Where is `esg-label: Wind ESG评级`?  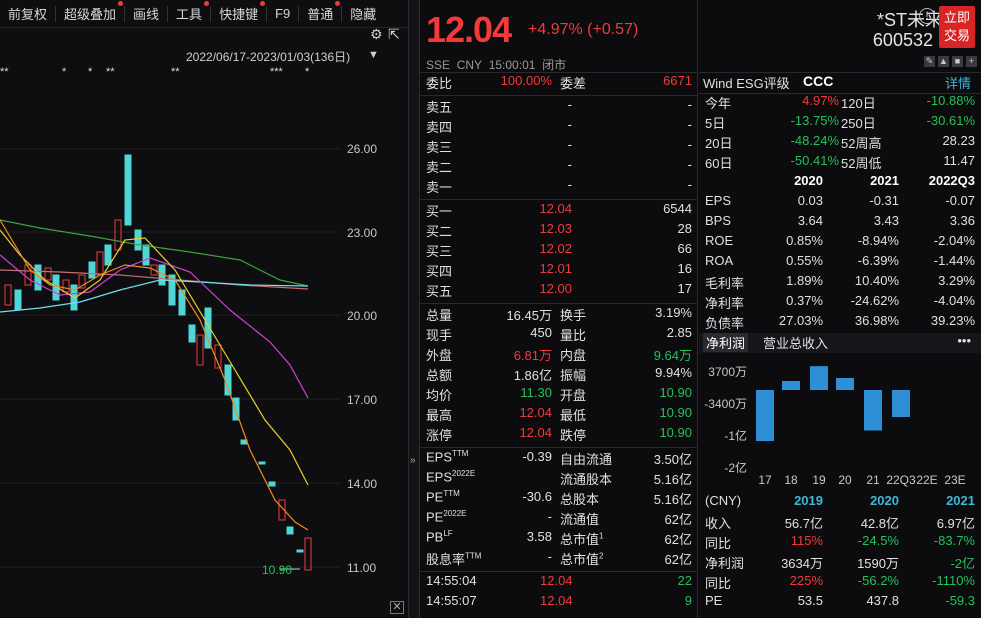
esg-label: Wind ESG评级 is located at coordinates (746, 83).